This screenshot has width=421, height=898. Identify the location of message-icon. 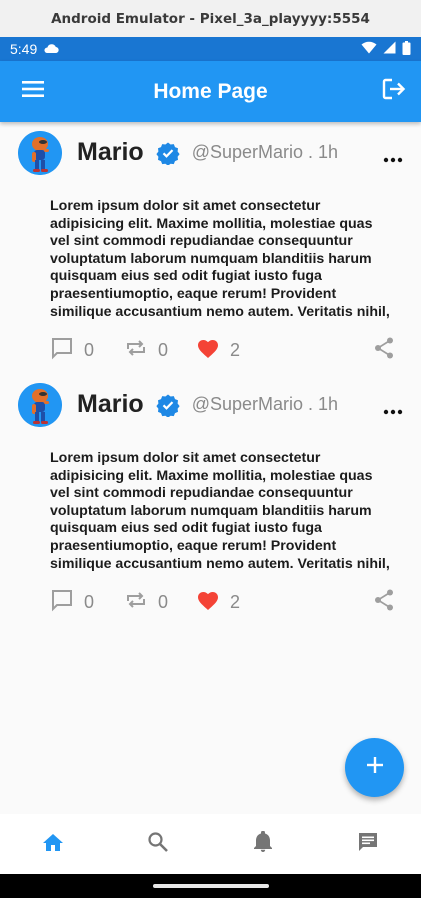
(368, 844).